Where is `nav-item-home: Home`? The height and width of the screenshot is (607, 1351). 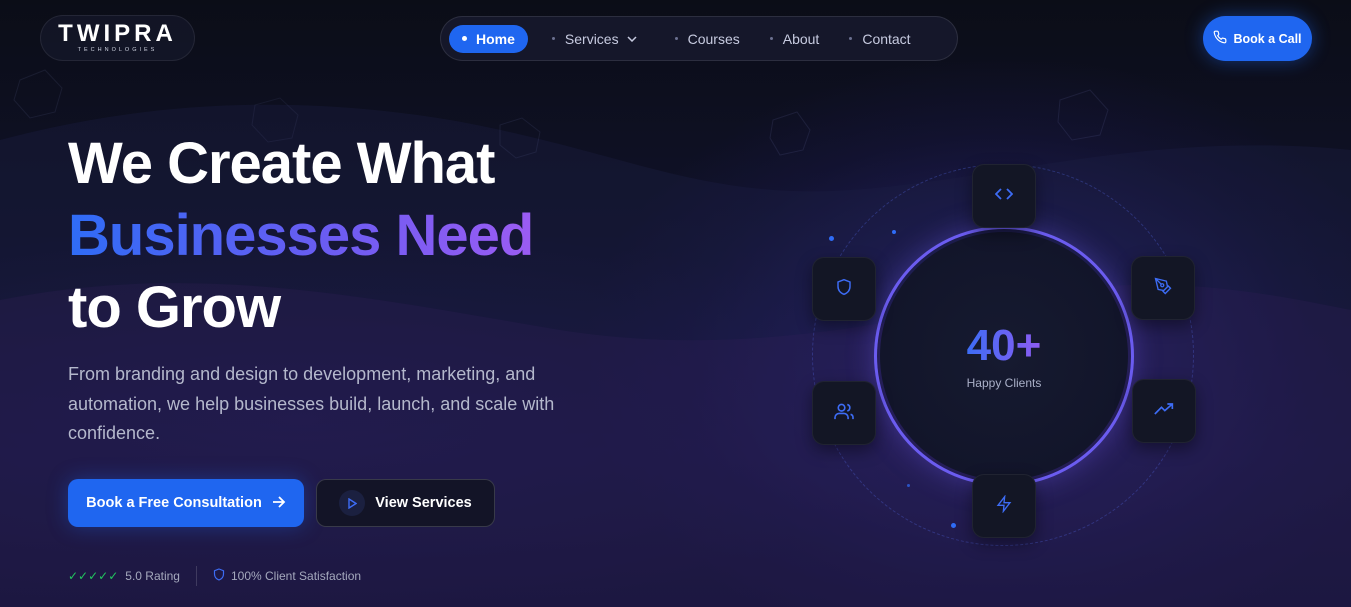
nav-item-home: Home is located at coordinates (488, 38).